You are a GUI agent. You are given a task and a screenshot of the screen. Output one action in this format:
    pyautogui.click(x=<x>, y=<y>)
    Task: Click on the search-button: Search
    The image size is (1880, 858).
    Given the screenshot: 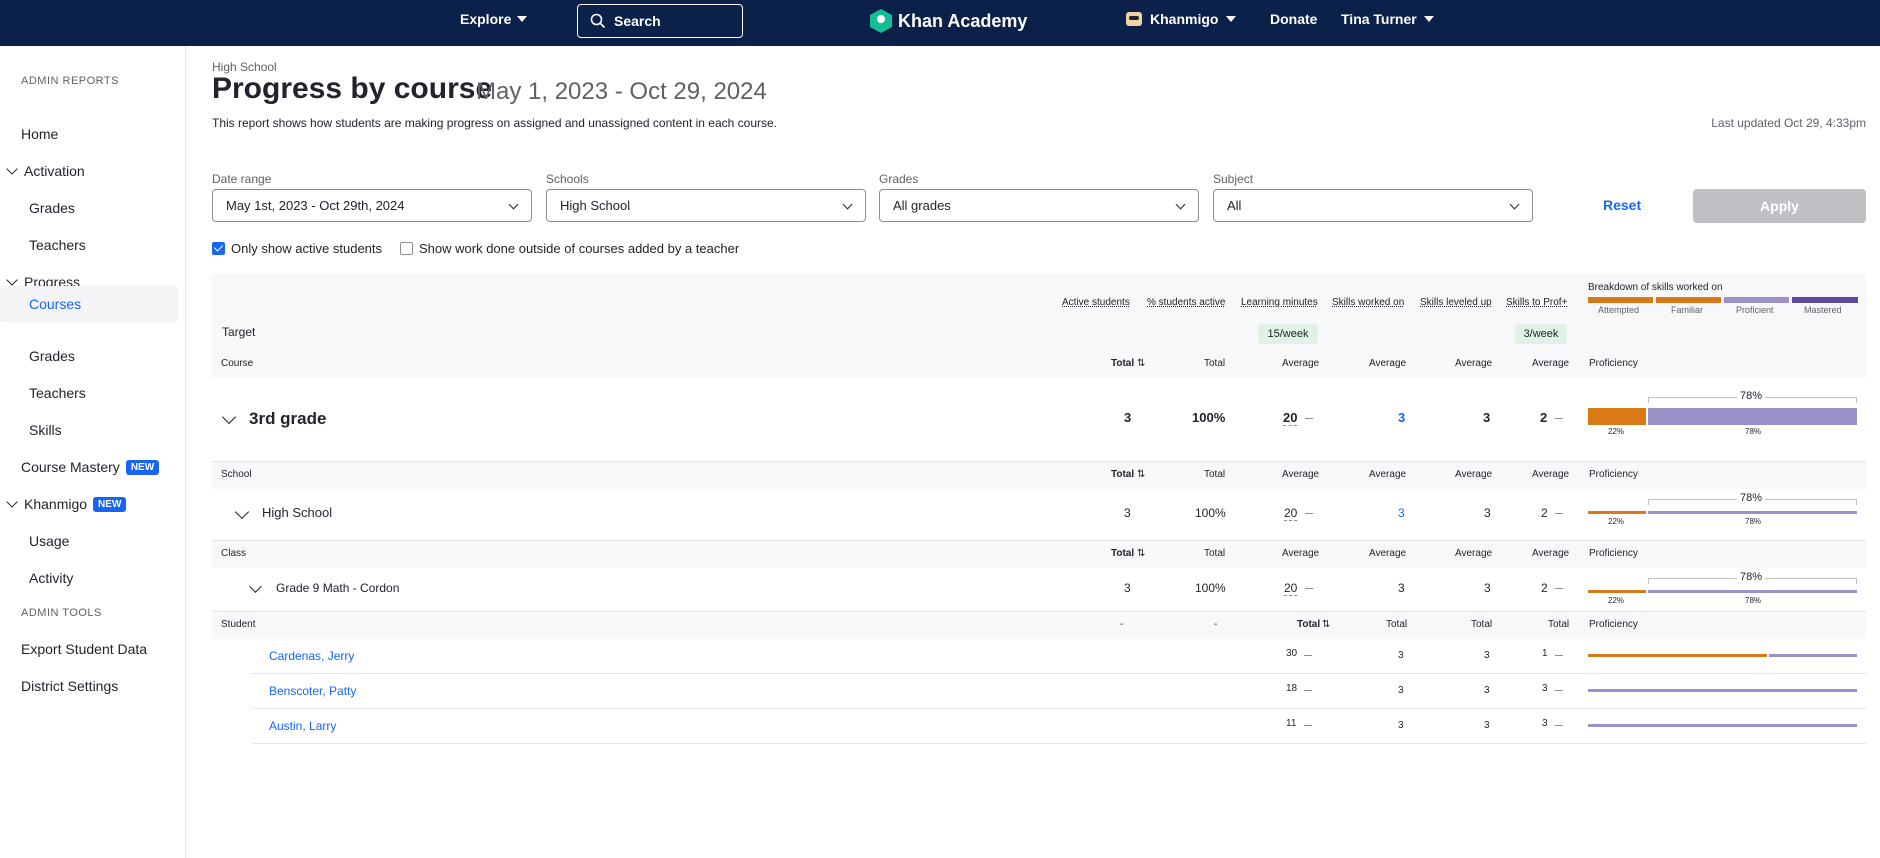 What is the action you would take?
    pyautogui.click(x=660, y=21)
    